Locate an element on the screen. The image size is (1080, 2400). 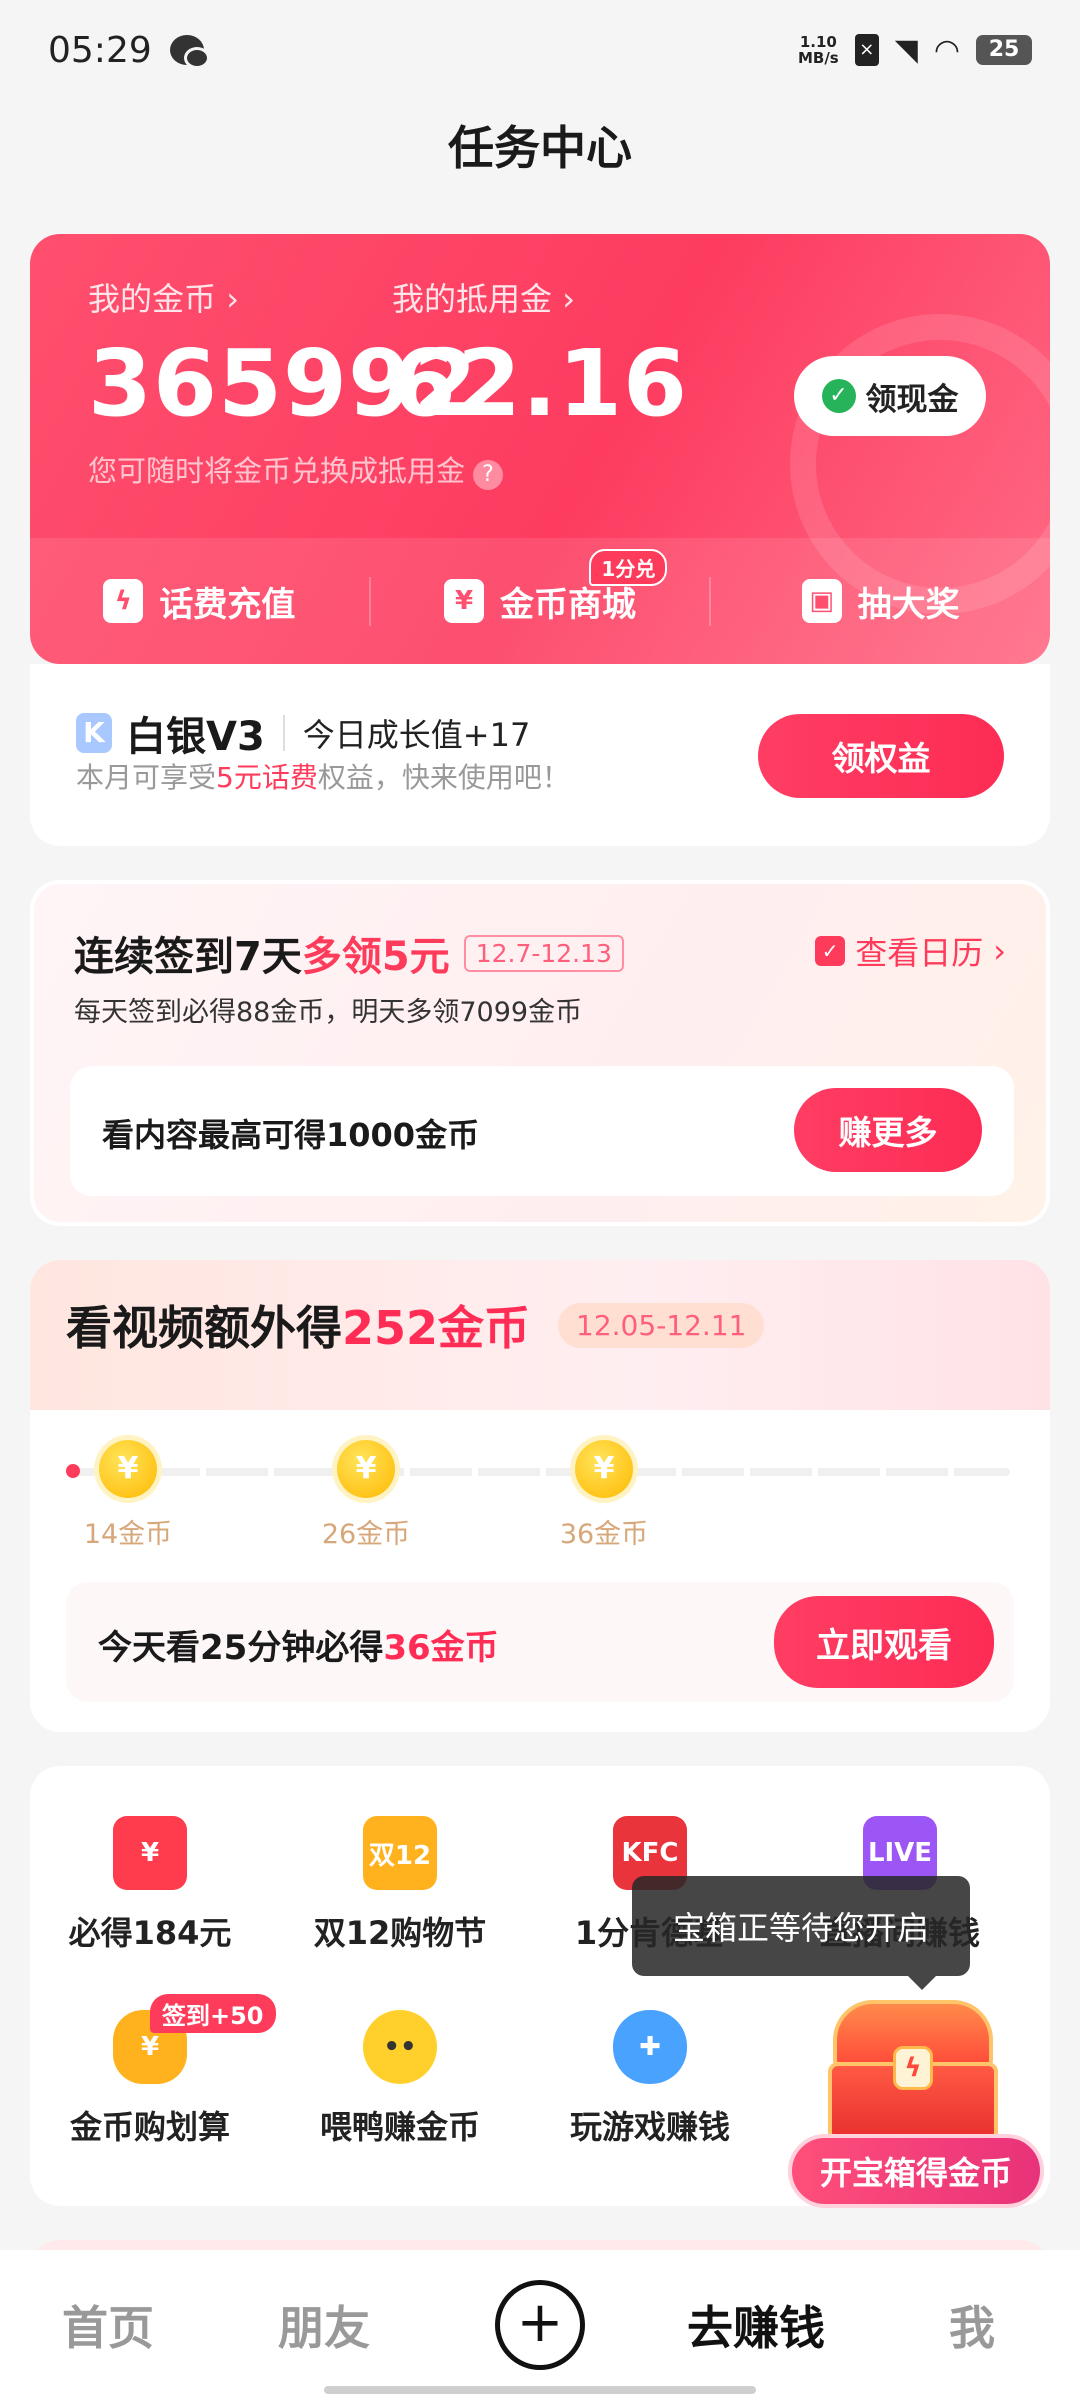
my-voucher: 我的抵用金 › 62.16 is located at coordinates (540, 355).